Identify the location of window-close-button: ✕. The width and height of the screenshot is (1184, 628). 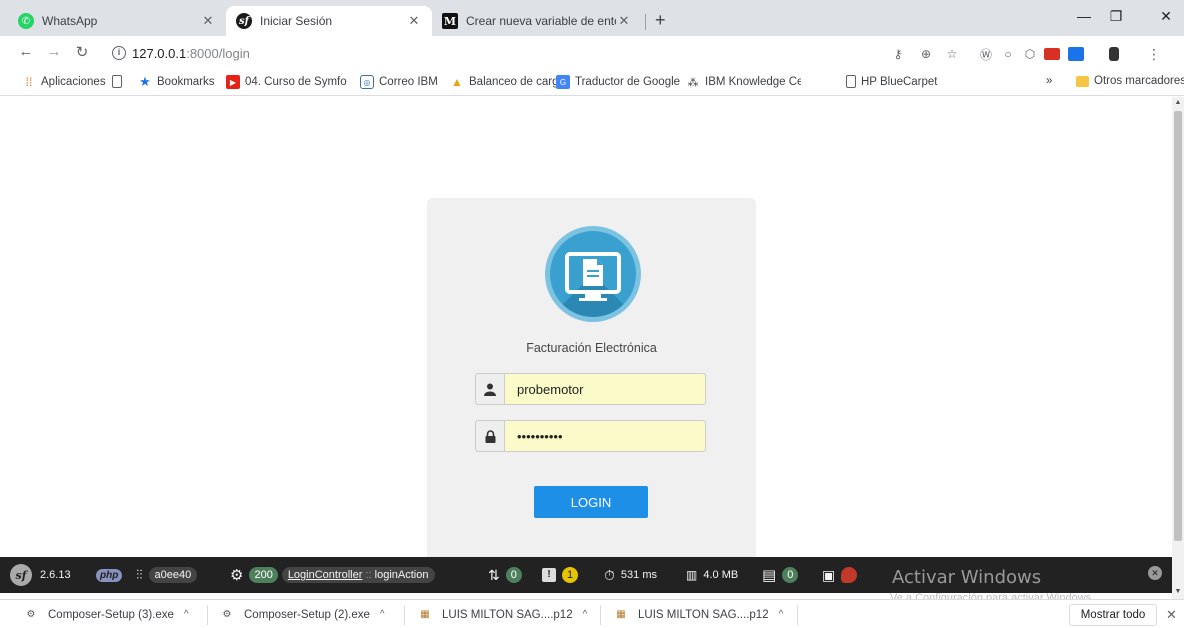
(1166, 16).